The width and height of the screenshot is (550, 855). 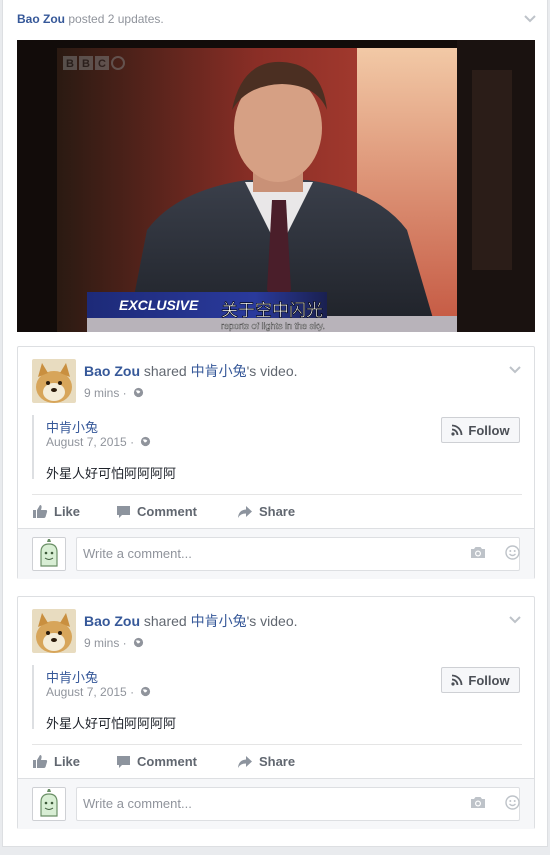 I want to click on header-text: posted 2 updates., so click(x=116, y=19).